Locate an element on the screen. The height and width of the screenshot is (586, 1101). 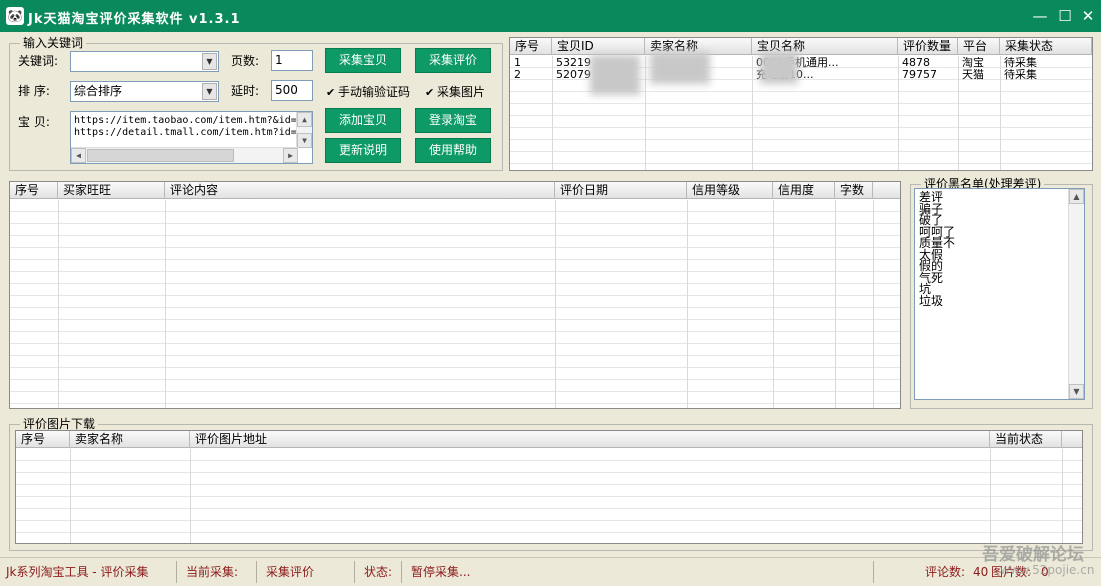
list-item: 假的 is located at coordinates (931, 266).